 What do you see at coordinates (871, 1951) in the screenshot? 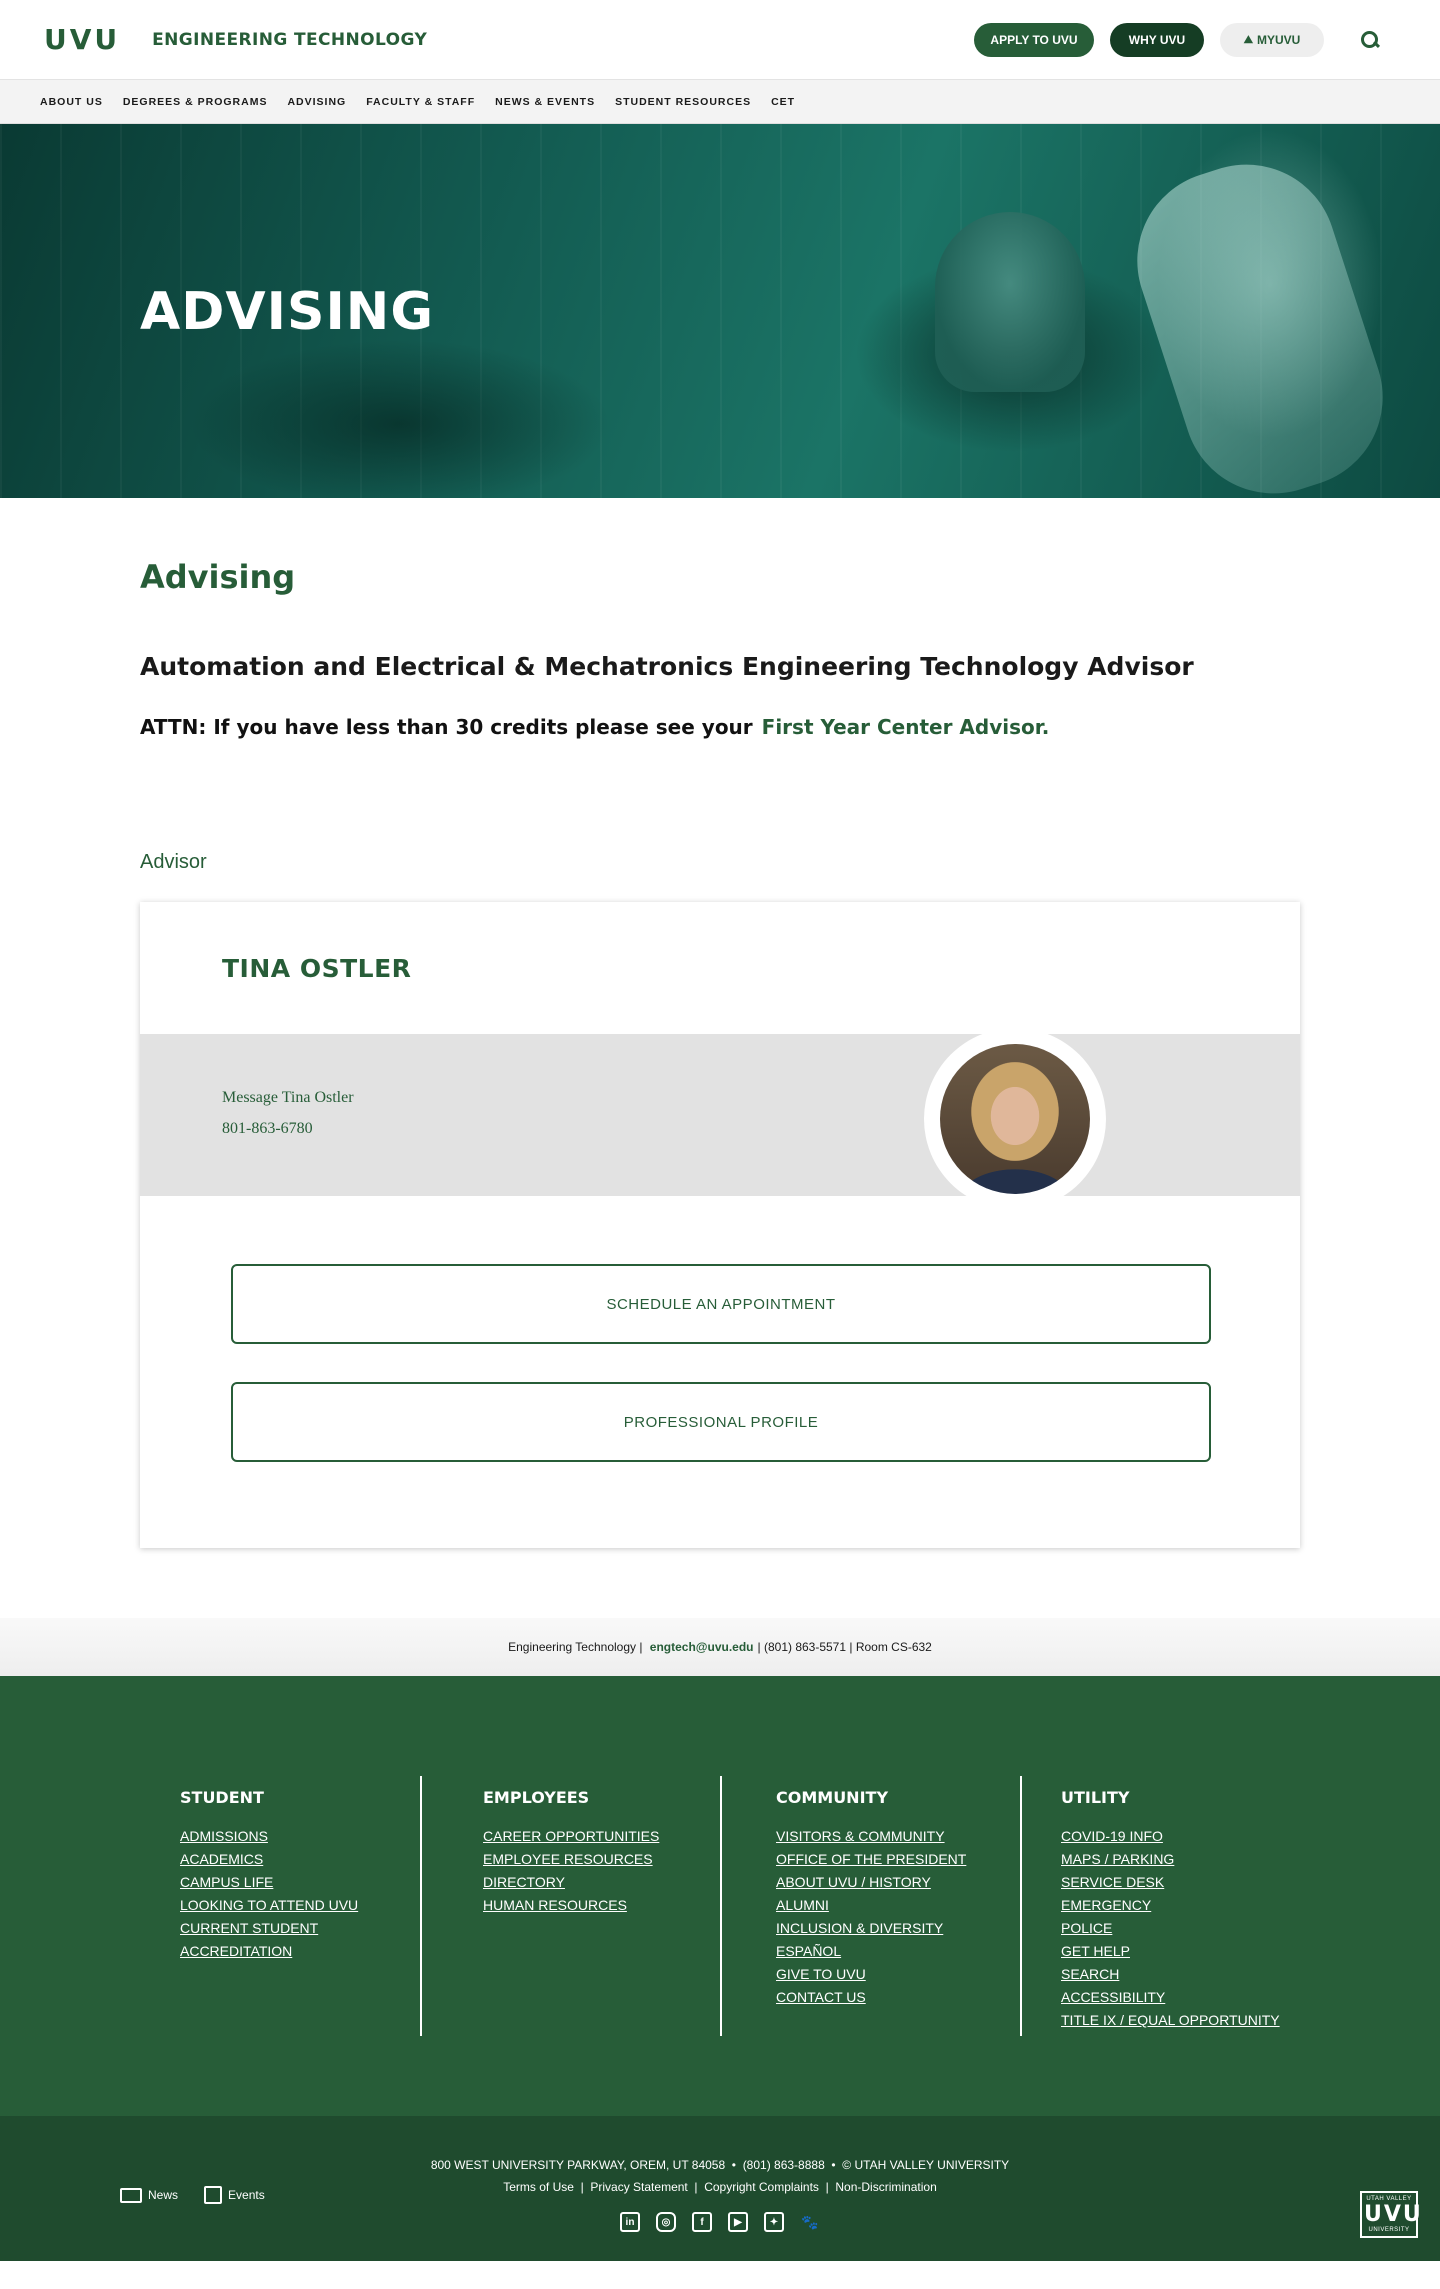
I see `footer-link: ESPAÑOL` at bounding box center [871, 1951].